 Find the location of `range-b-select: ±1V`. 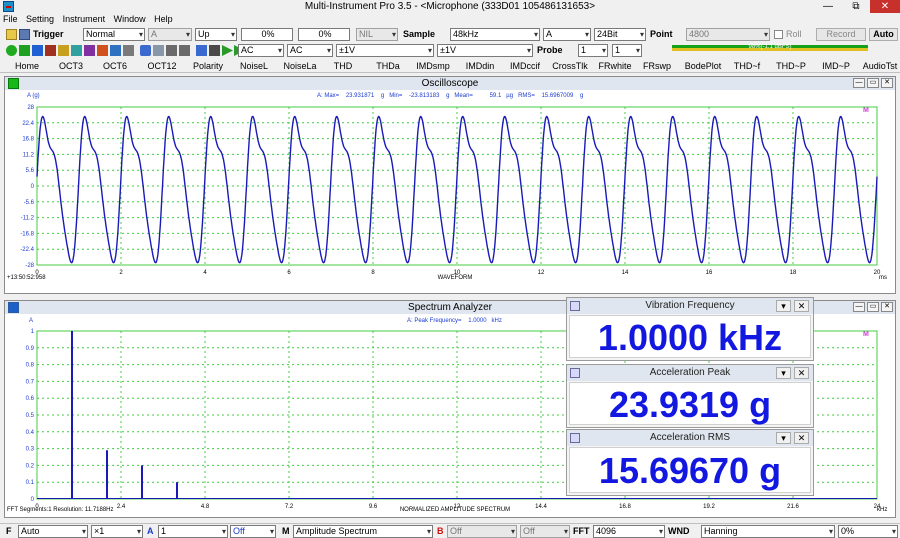

range-b-select: ±1V is located at coordinates (485, 50).